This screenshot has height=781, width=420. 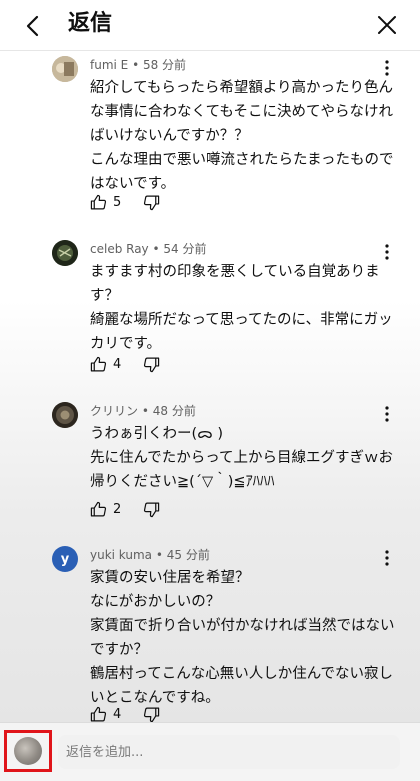 I want to click on comment-line: こんな理由で悪い噂流されたらたまったもので, so click(x=242, y=160).